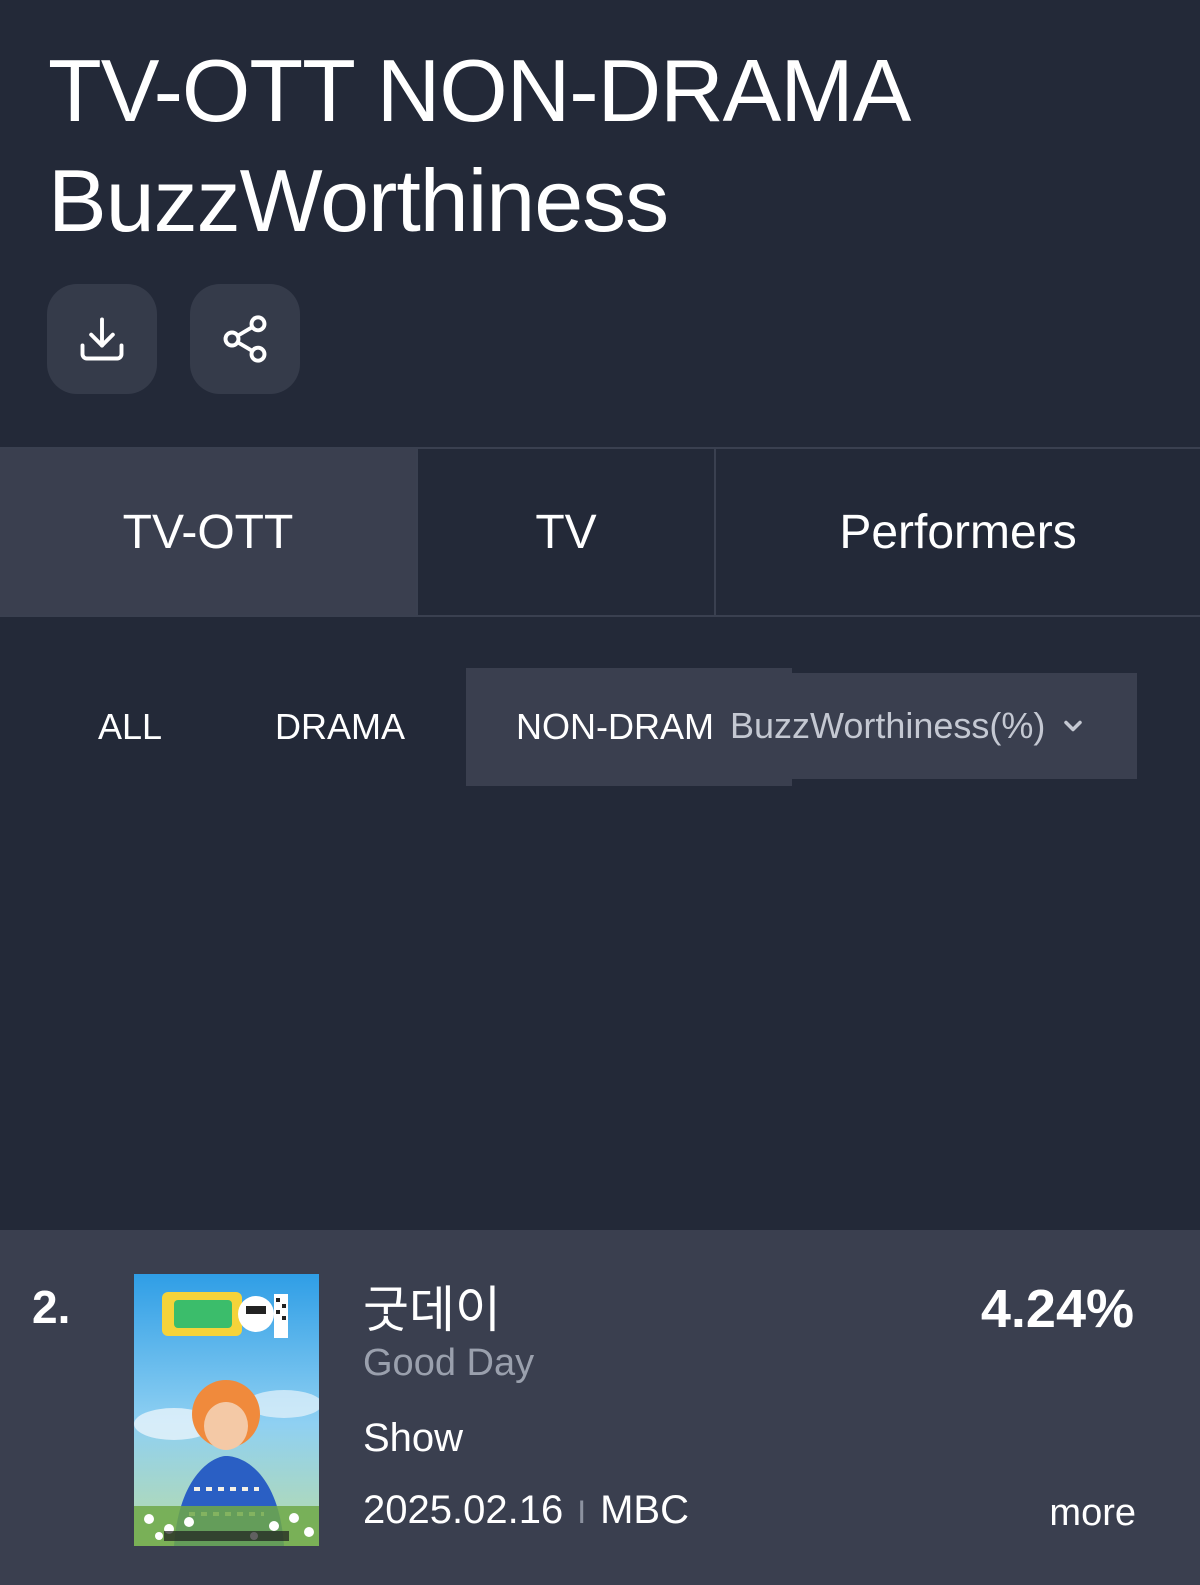 The height and width of the screenshot is (1585, 1200). What do you see at coordinates (582, 1512) in the screenshot?
I see `meta-separator: I` at bounding box center [582, 1512].